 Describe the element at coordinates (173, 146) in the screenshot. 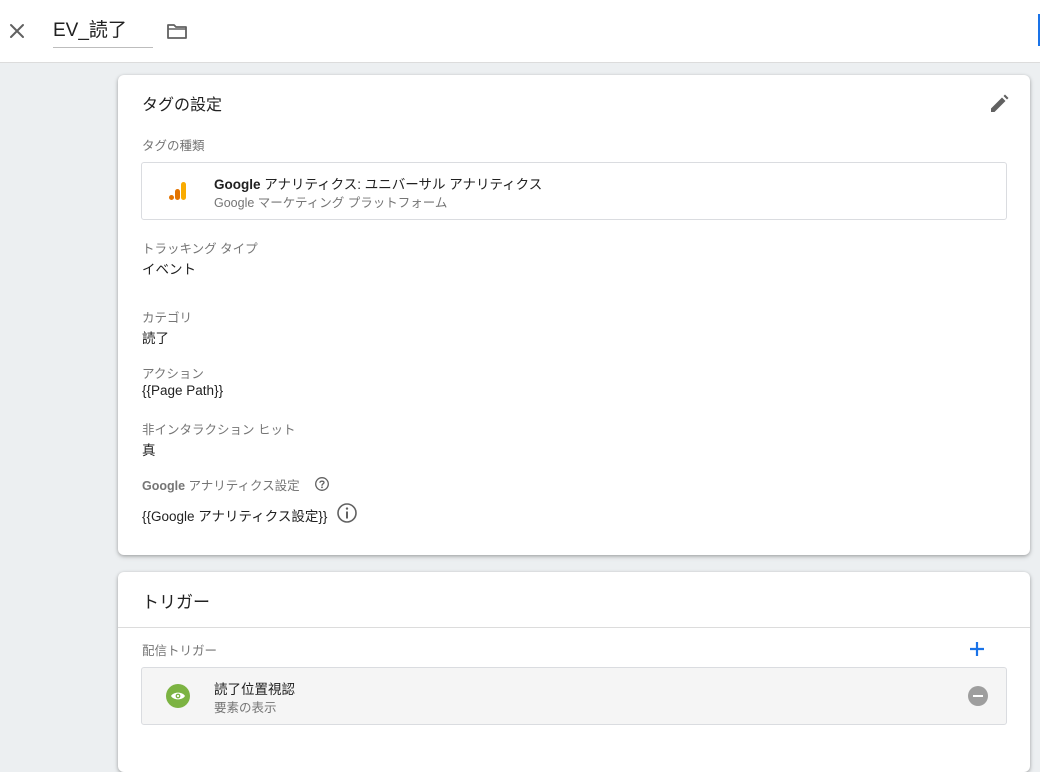

I see `tag-type-label: タグの種類` at that location.